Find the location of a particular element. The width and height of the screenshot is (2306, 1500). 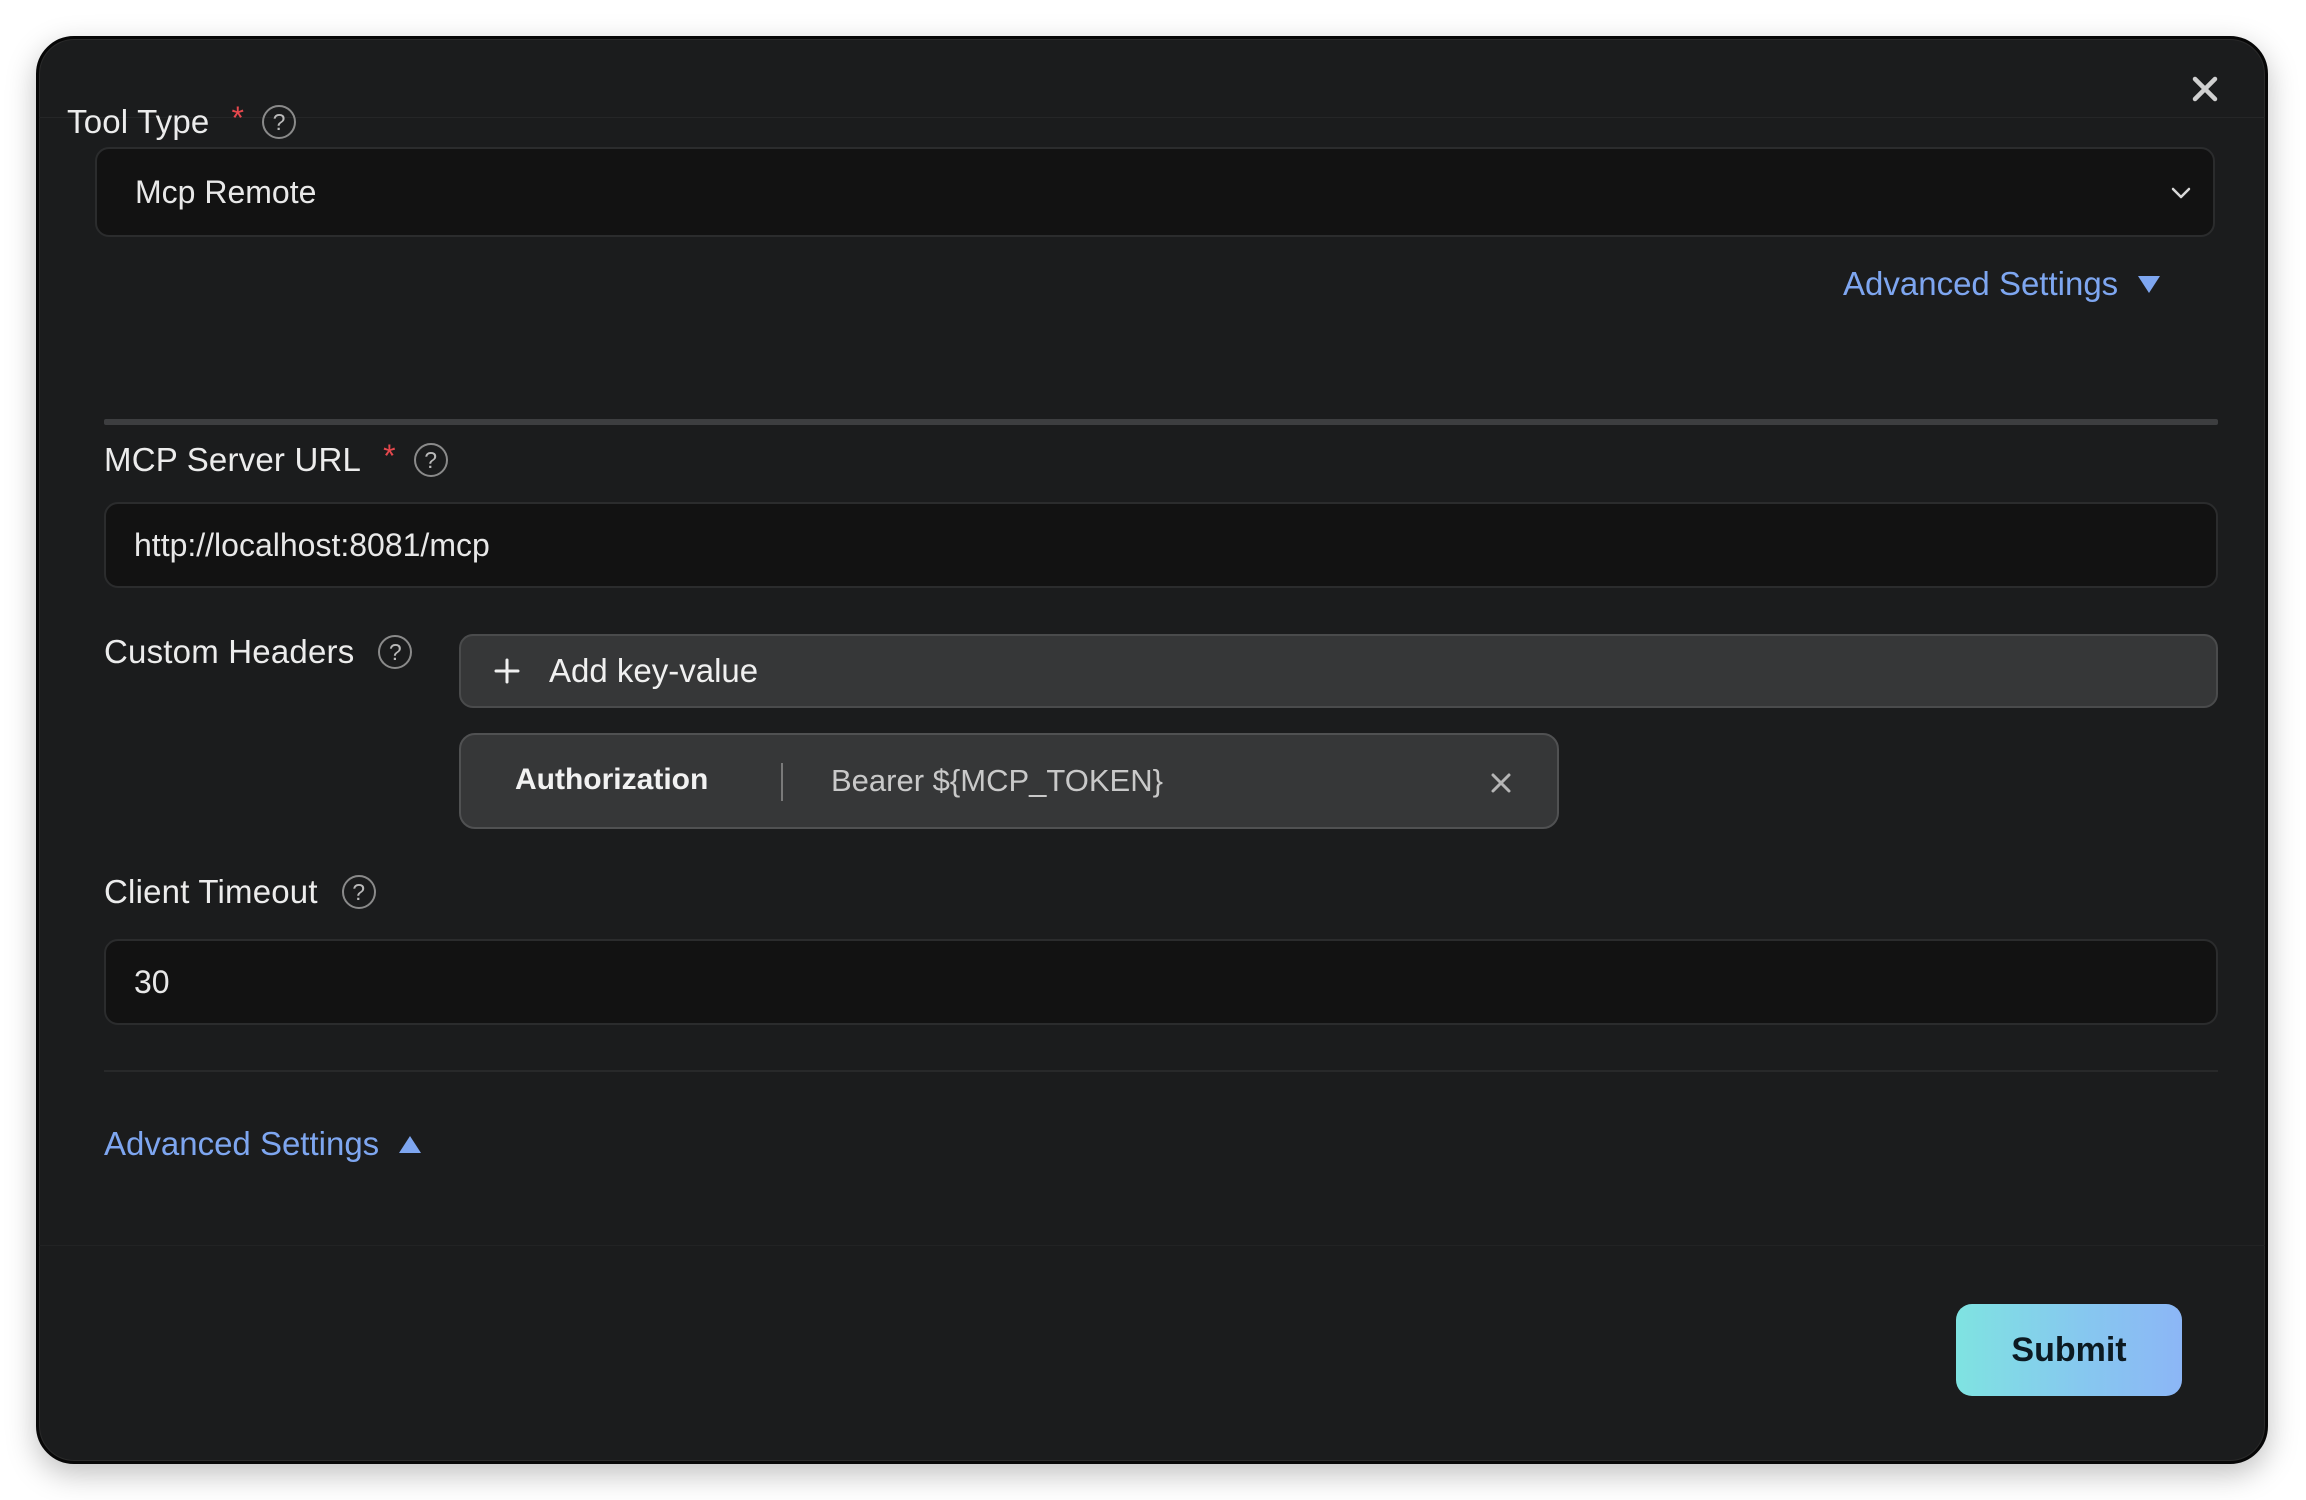

modal-header is located at coordinates (1152, 78).